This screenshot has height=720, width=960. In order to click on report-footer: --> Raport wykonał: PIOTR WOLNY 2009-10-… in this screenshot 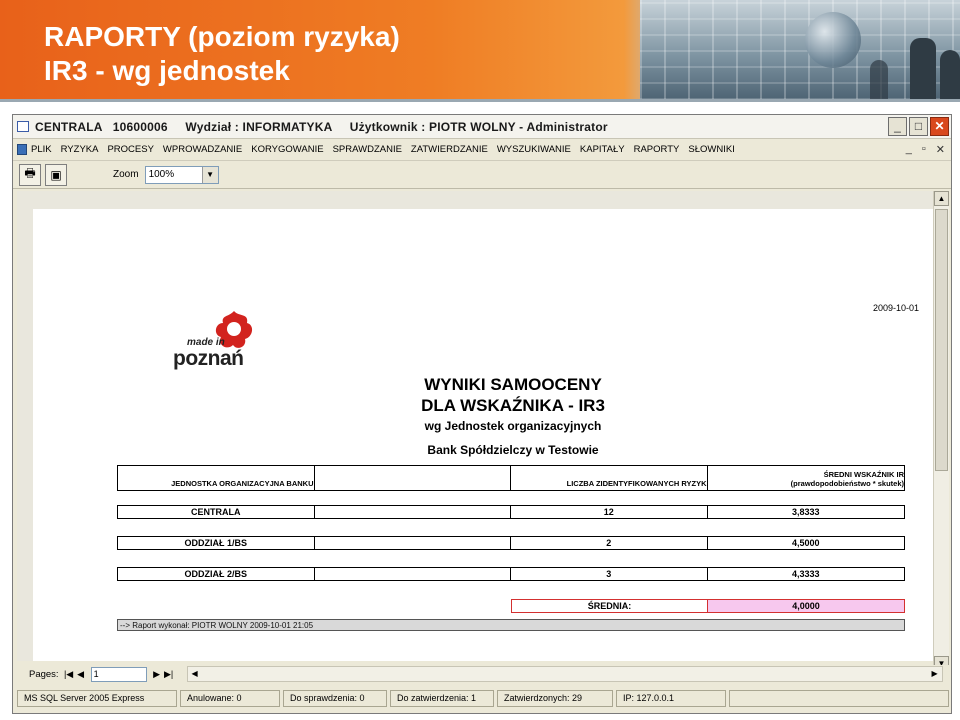, I will do `click(511, 625)`.